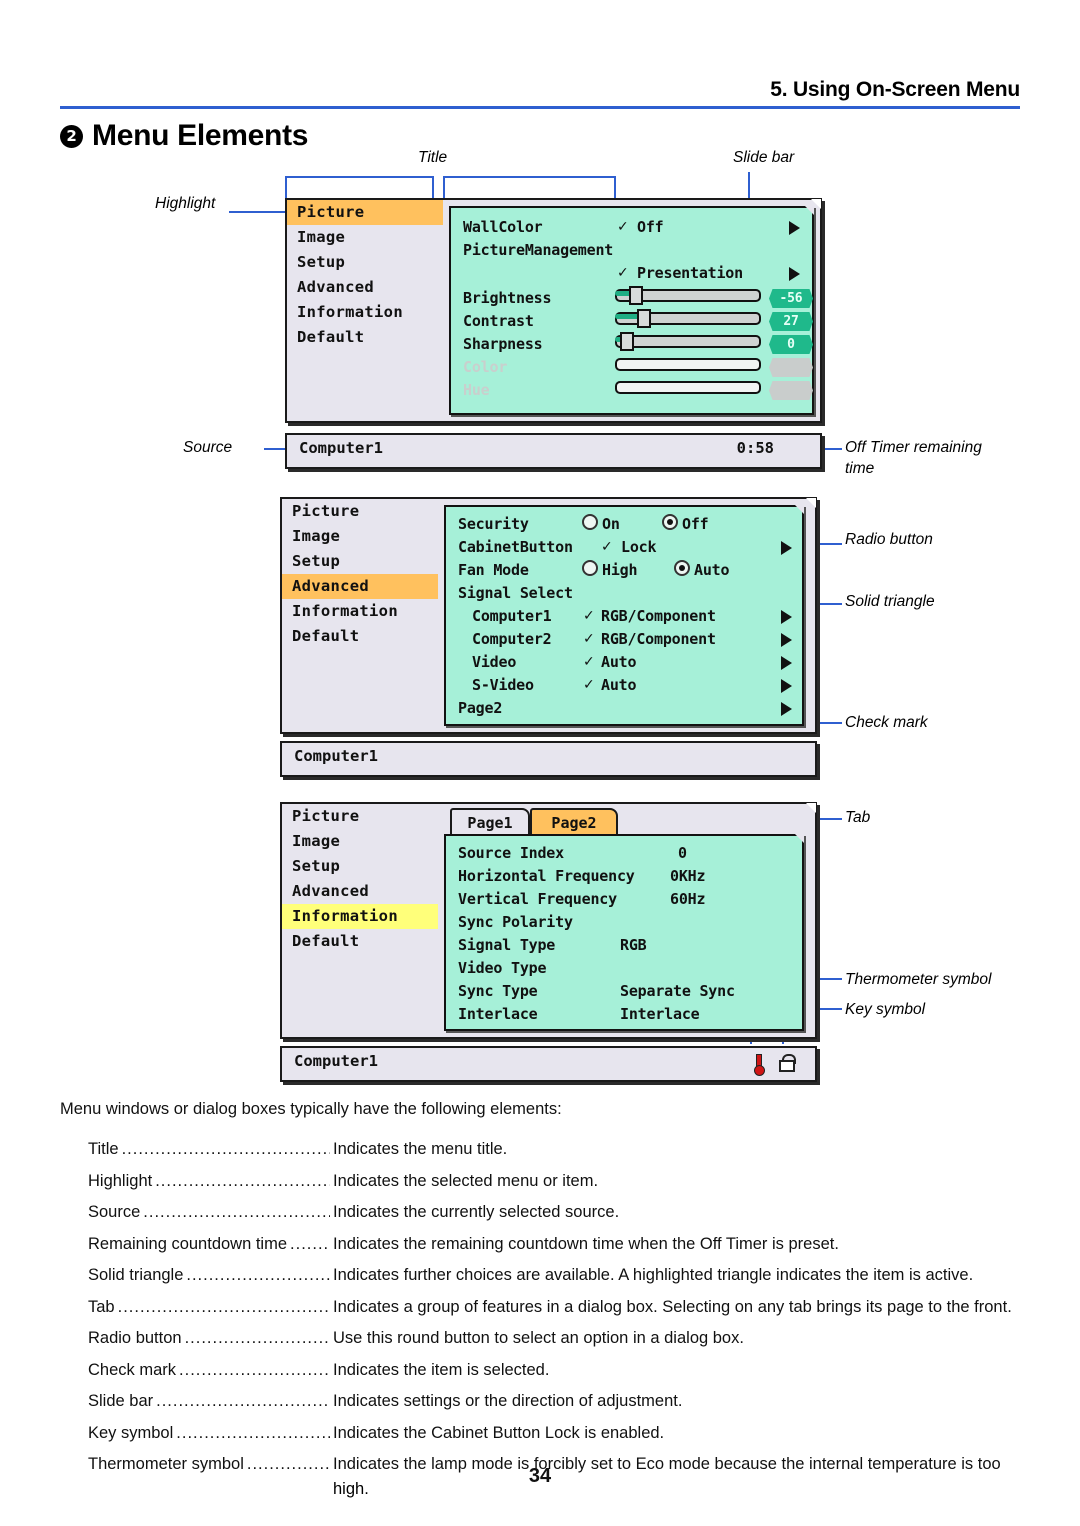 The height and width of the screenshot is (1526, 1080). Describe the element at coordinates (498, 1014) in the screenshot. I see `osd-row-label: Interlace` at that location.